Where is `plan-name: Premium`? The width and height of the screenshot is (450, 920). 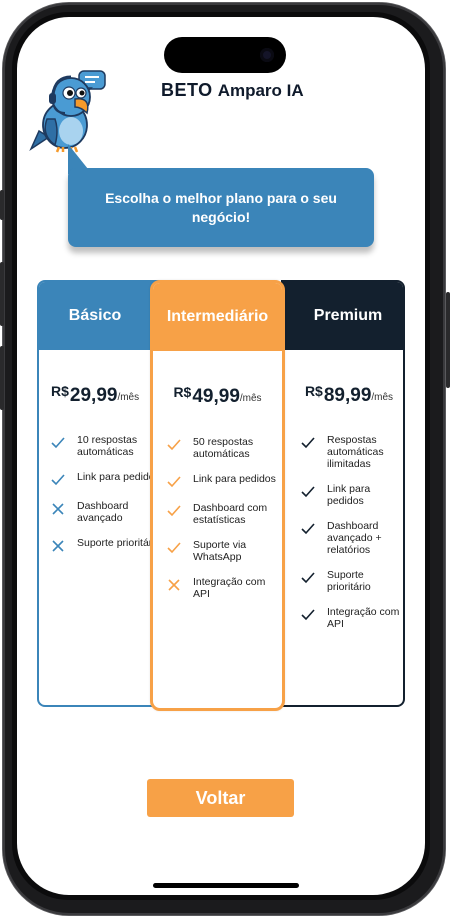
plan-name: Premium is located at coordinates (348, 315).